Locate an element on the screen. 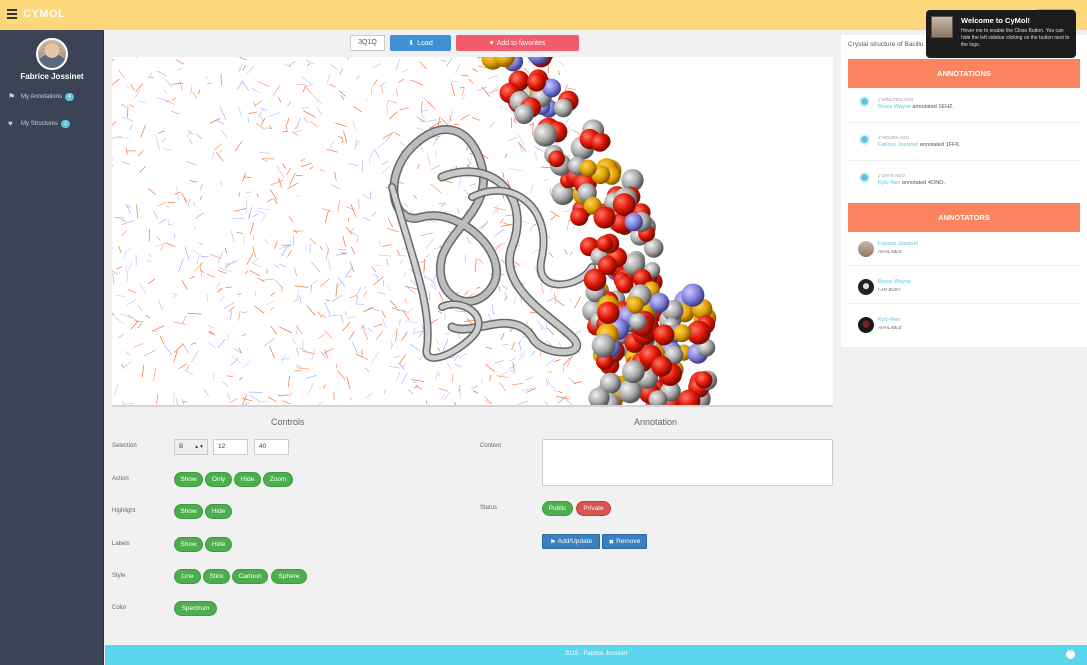 This screenshot has height=665, width=1087. annotation-content-textarea is located at coordinates (687, 462).